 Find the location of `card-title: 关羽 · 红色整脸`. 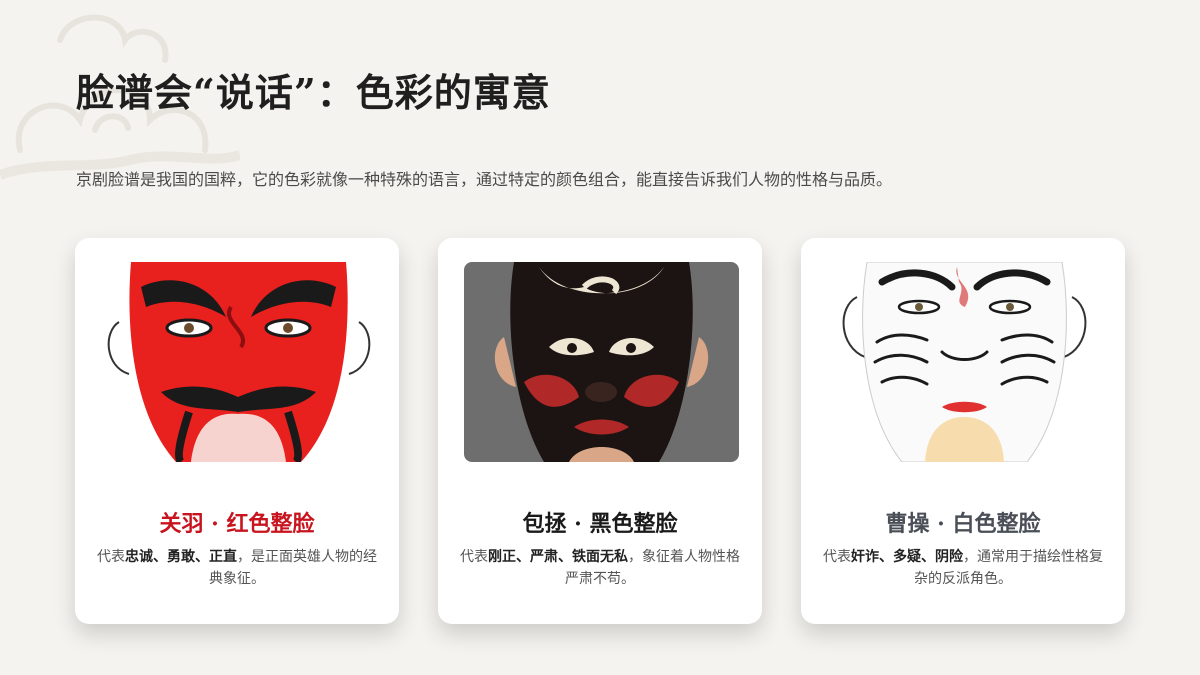

card-title: 关羽 · 红色整脸 is located at coordinates (237, 524).